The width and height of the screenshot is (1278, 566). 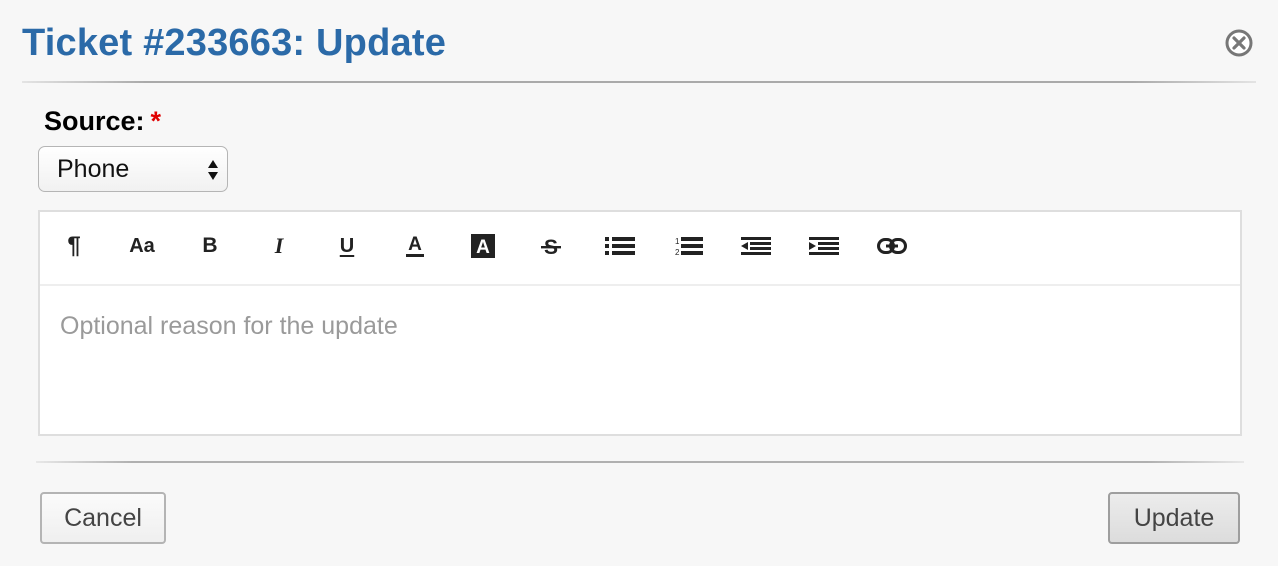 What do you see at coordinates (1239, 43) in the screenshot?
I see `close-icon` at bounding box center [1239, 43].